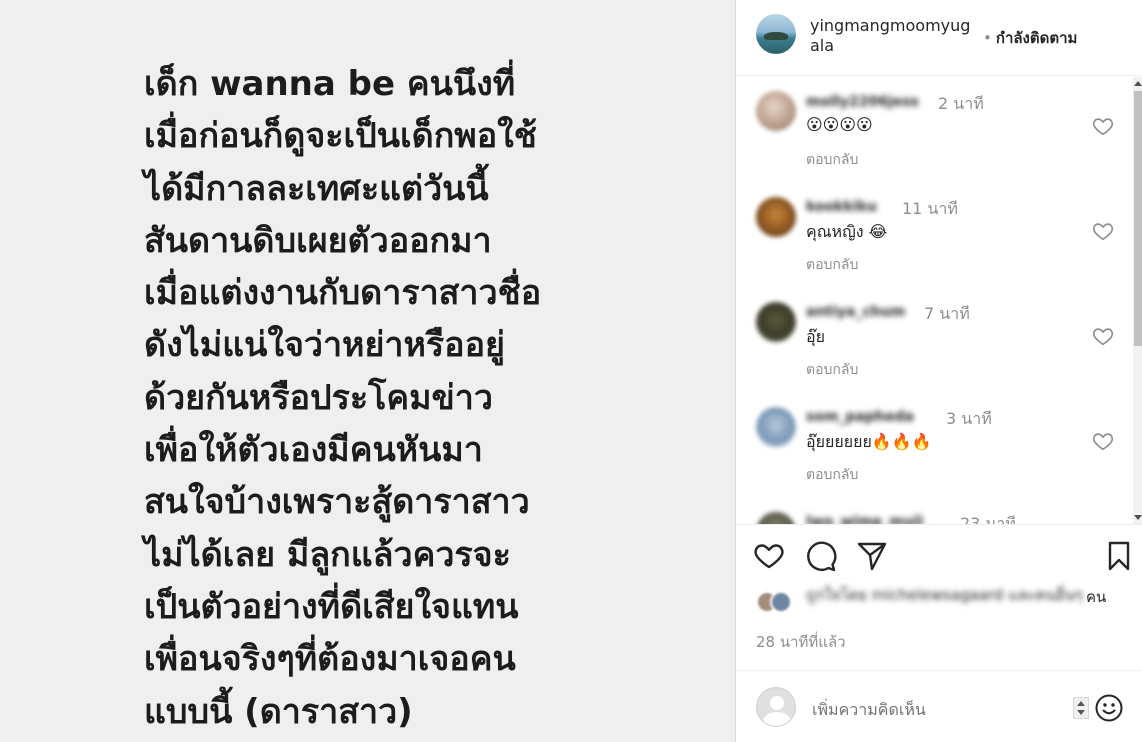 This screenshot has width=1142, height=742. I want to click on comment-text: 😮😮😮😮, so click(839, 124).